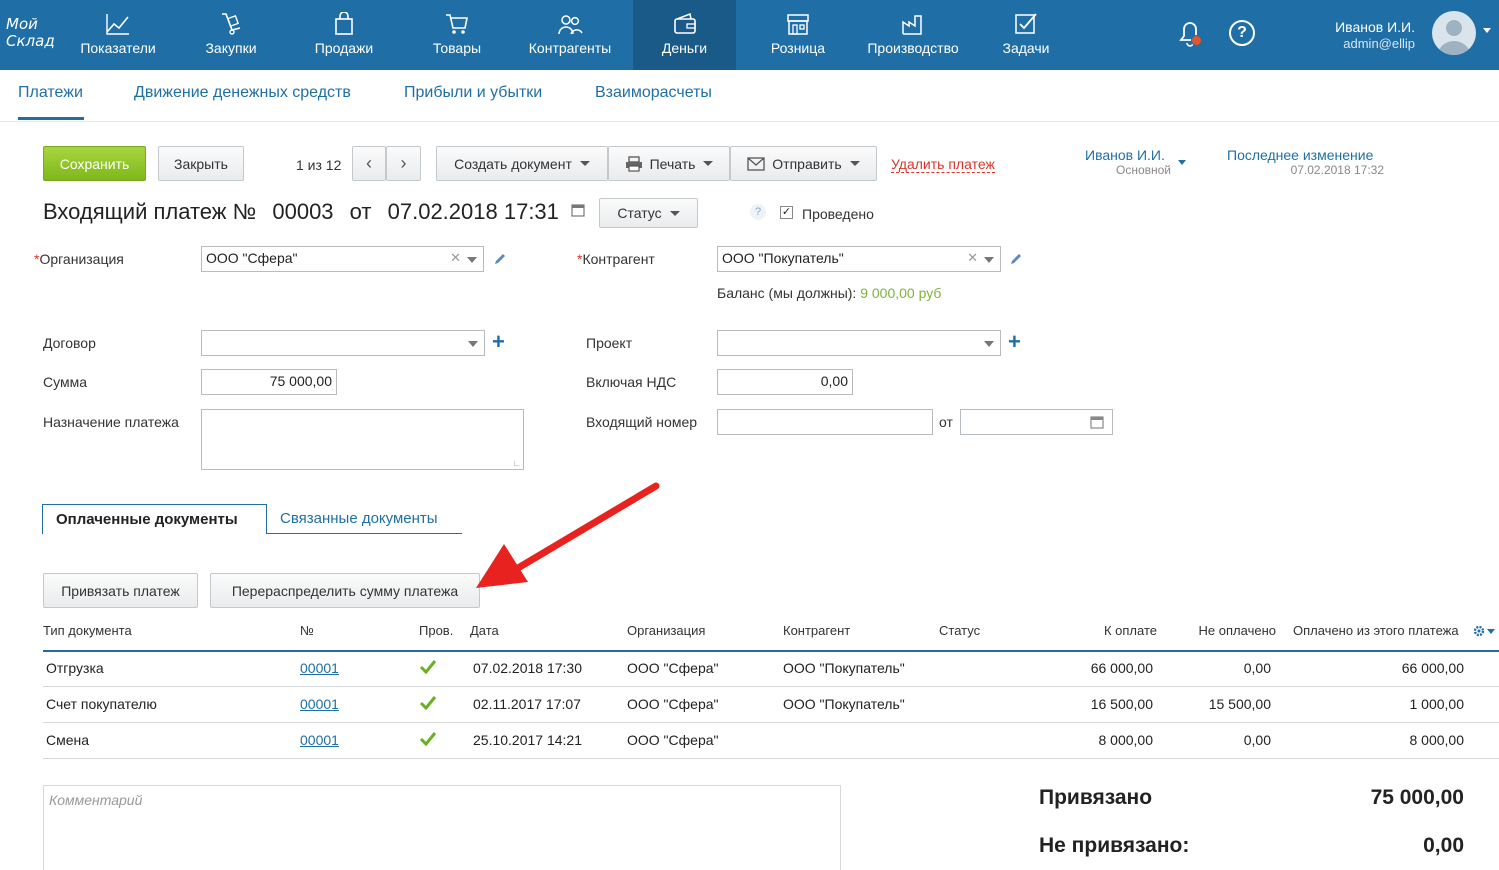  What do you see at coordinates (798, 35) in the screenshot?
I see `nav-item-roznitsa: Розница` at bounding box center [798, 35].